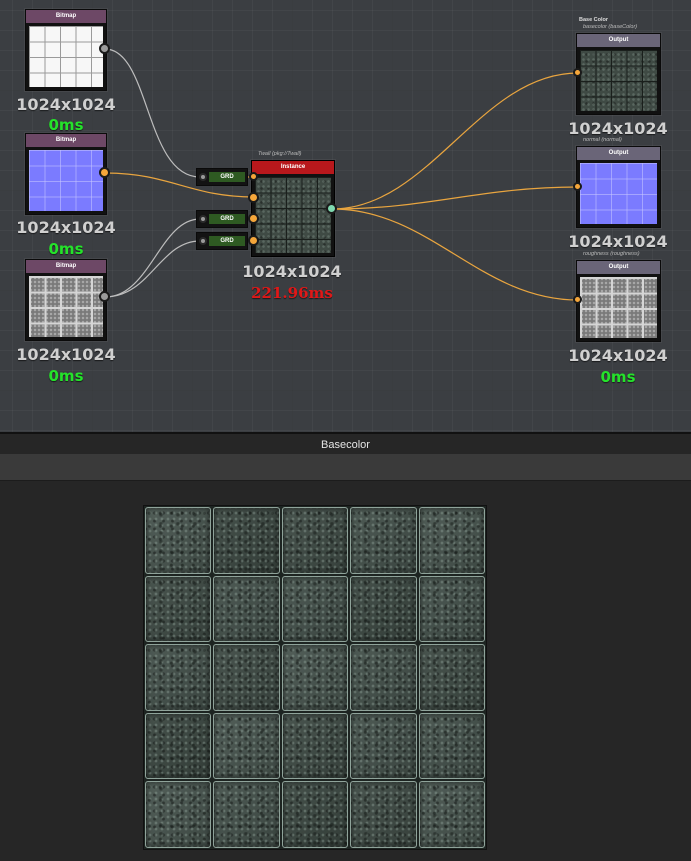 The image size is (691, 861). What do you see at coordinates (280, 154) in the screenshot?
I see `instance-caption: Twall (pkg://Twall)` at bounding box center [280, 154].